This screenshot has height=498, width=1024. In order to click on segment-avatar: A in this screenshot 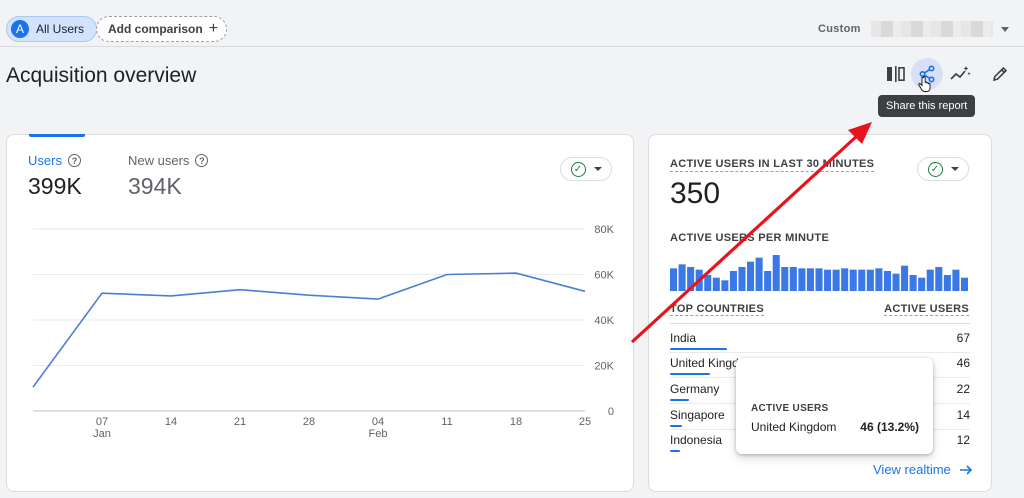, I will do `click(20, 29)`.